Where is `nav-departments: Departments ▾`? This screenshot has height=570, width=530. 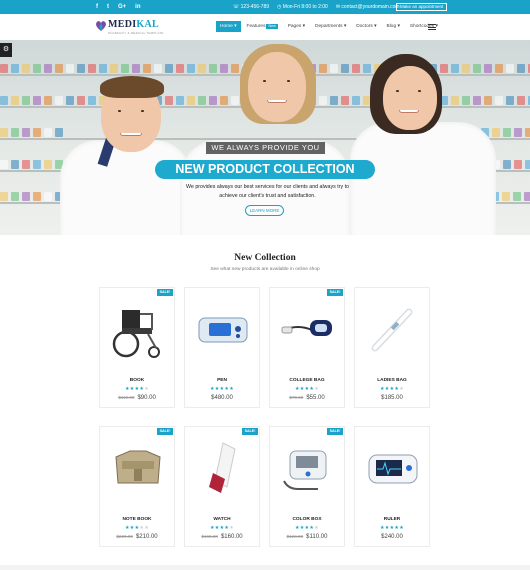 nav-departments: Departments ▾ is located at coordinates (330, 26).